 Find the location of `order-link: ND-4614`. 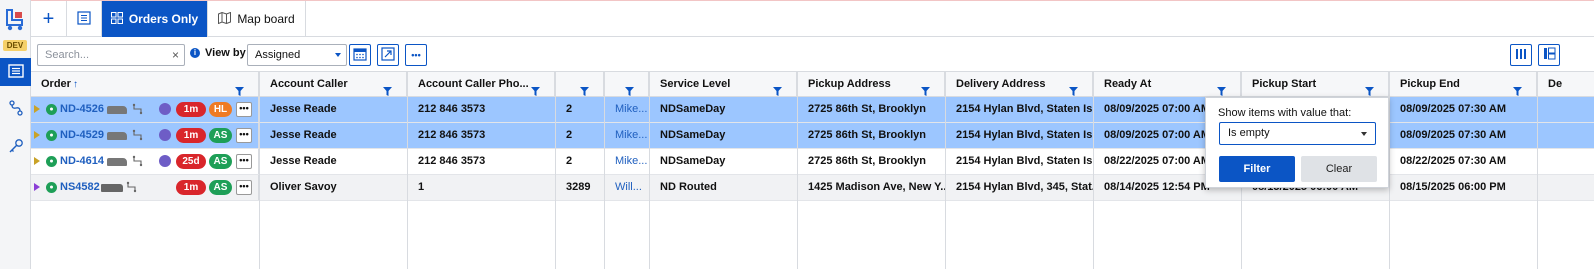

order-link: ND-4614 is located at coordinates (82, 161).